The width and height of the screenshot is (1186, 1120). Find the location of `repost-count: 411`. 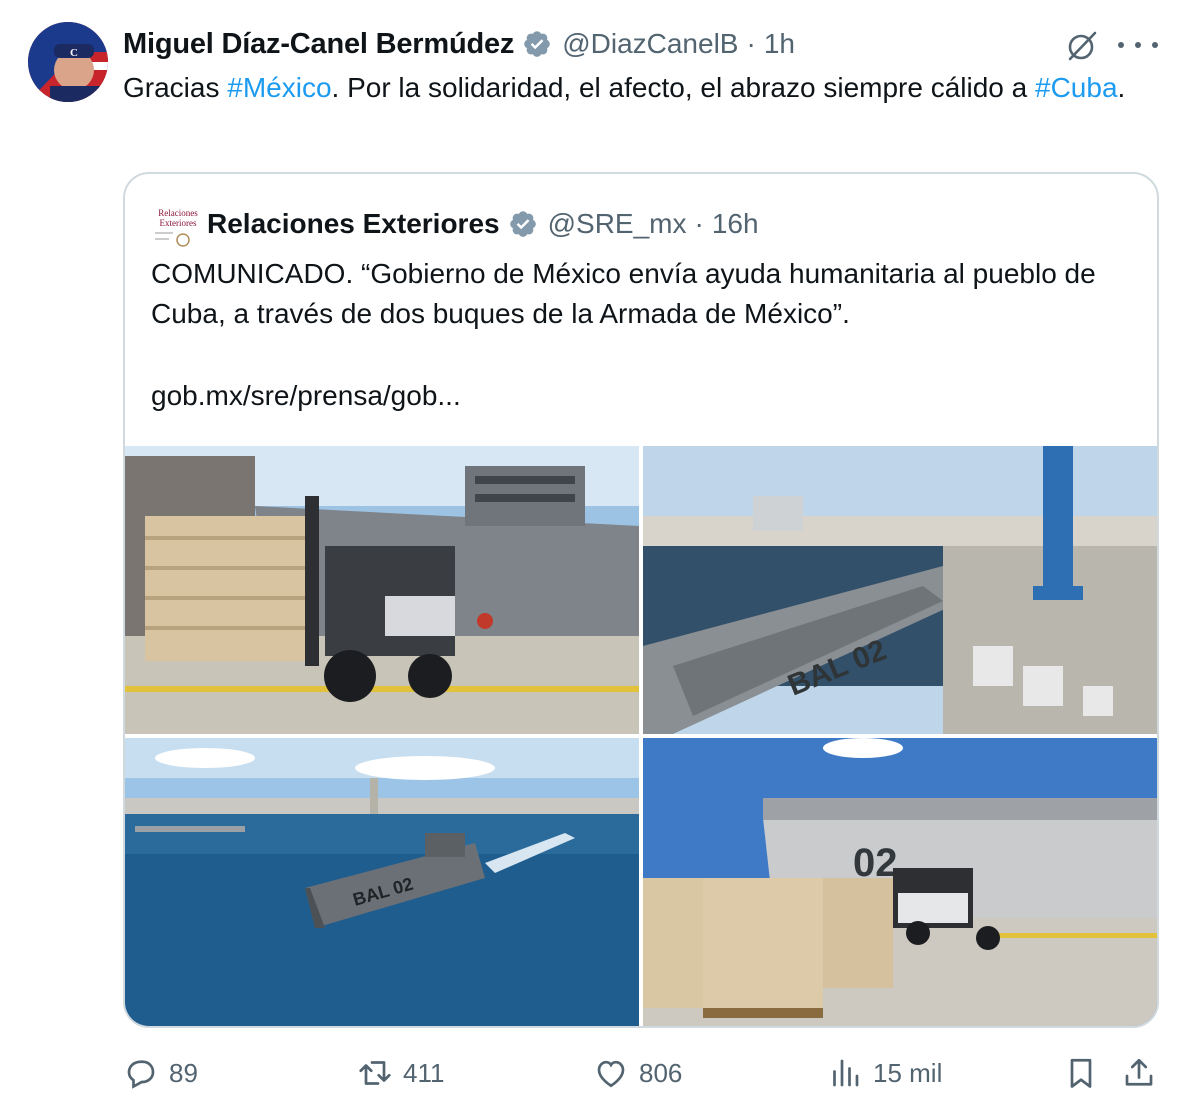

repost-count: 411 is located at coordinates (424, 1072).